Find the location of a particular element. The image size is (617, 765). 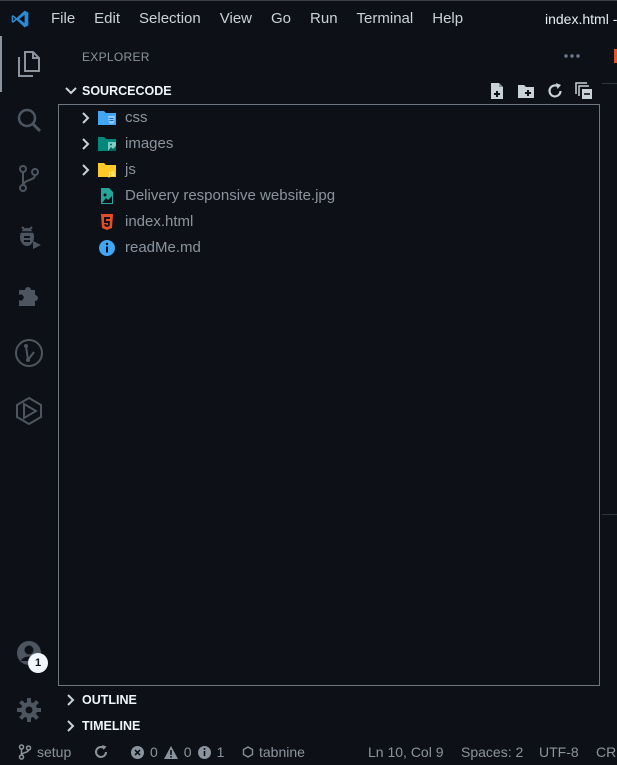

problems-status: 0 0 1 is located at coordinates (177, 752).